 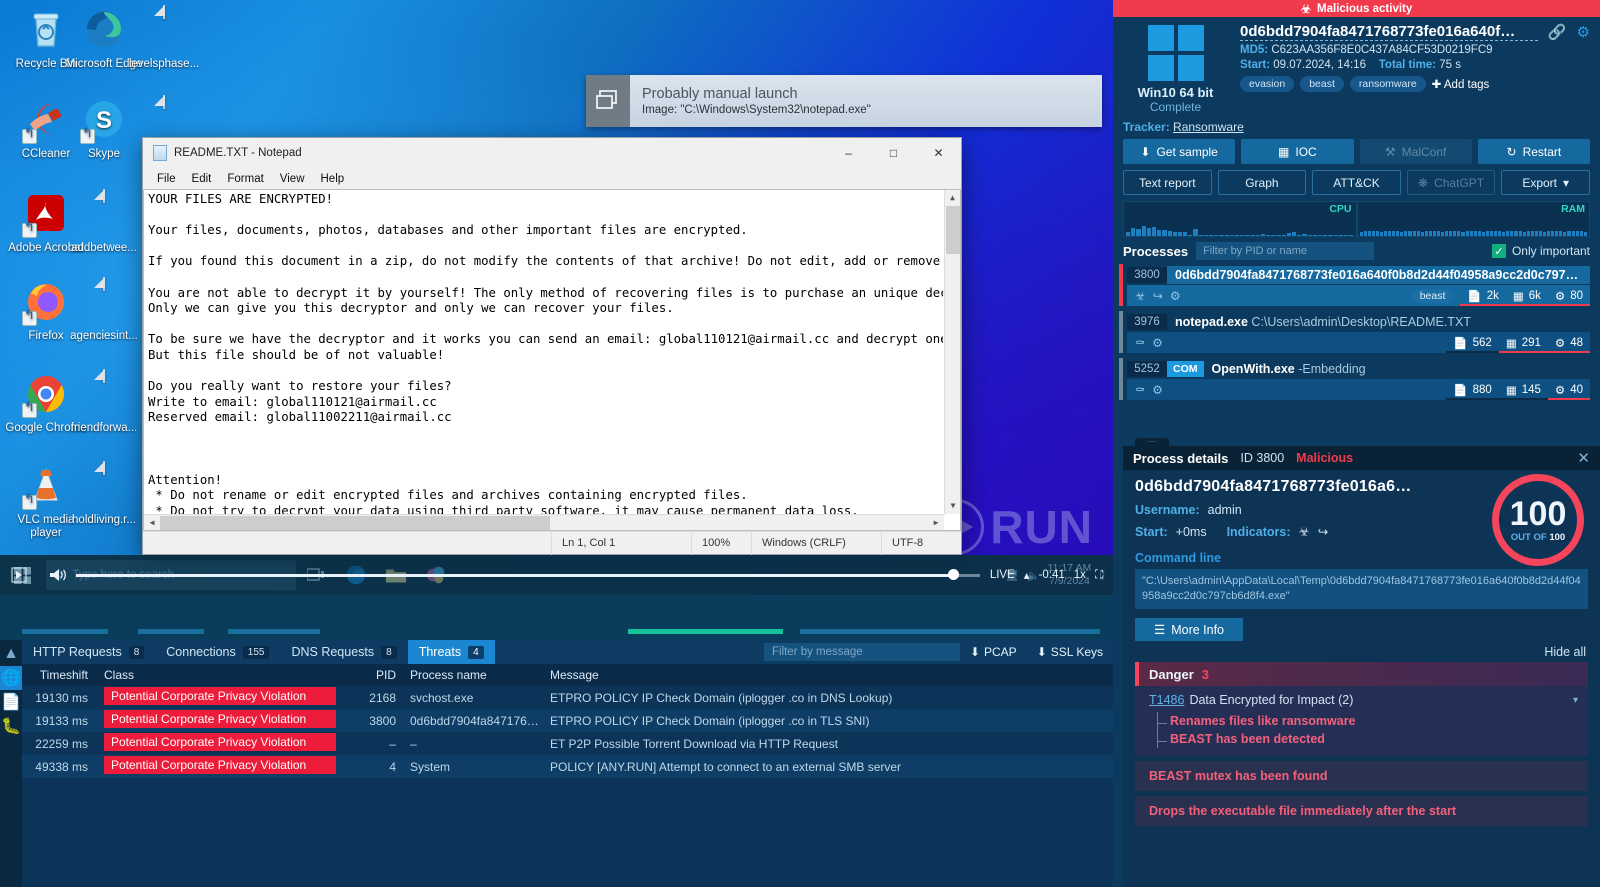 What do you see at coordinates (1533, 151) in the screenshot?
I see `restart-button: ↻ Restart` at bounding box center [1533, 151].